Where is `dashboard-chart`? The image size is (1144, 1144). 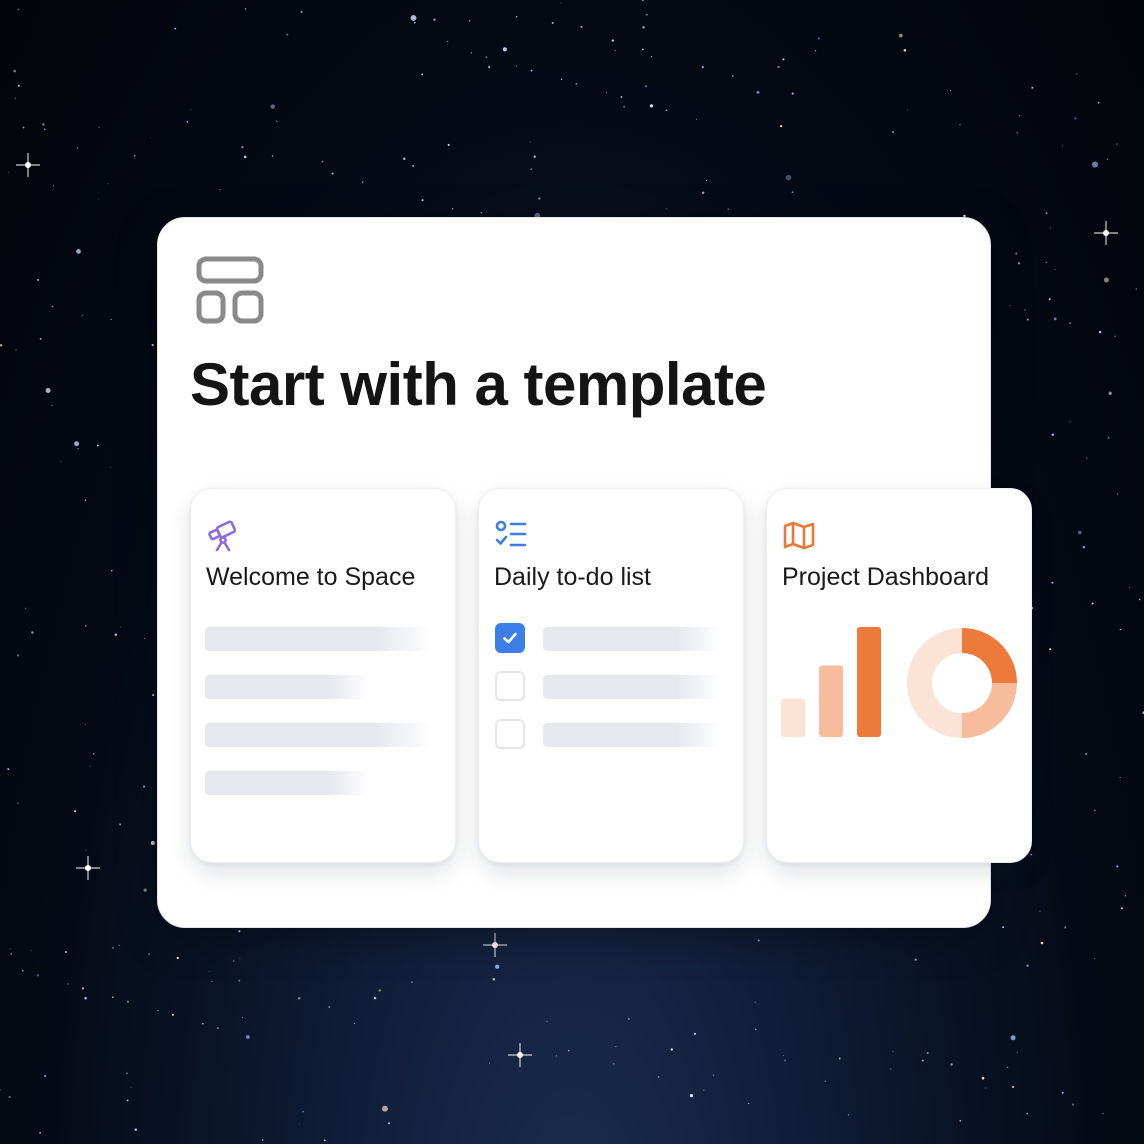 dashboard-chart is located at coordinates (899, 682).